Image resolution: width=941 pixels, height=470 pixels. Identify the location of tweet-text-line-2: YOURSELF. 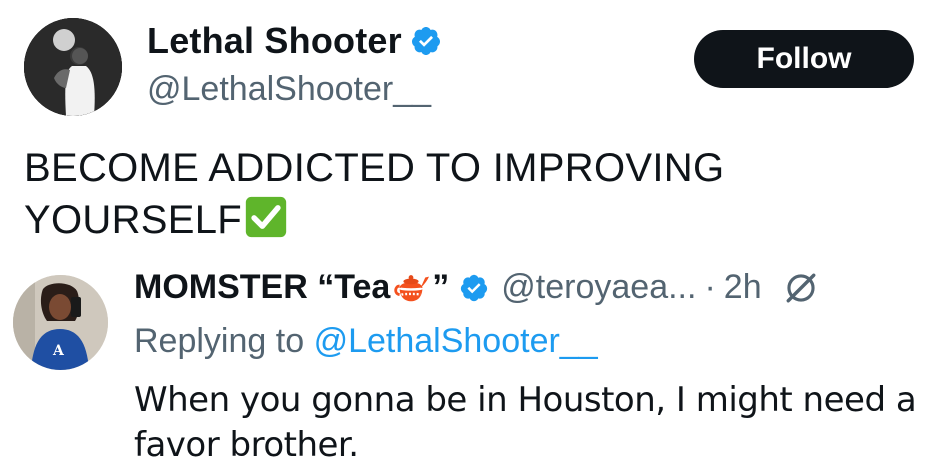
(469, 220).